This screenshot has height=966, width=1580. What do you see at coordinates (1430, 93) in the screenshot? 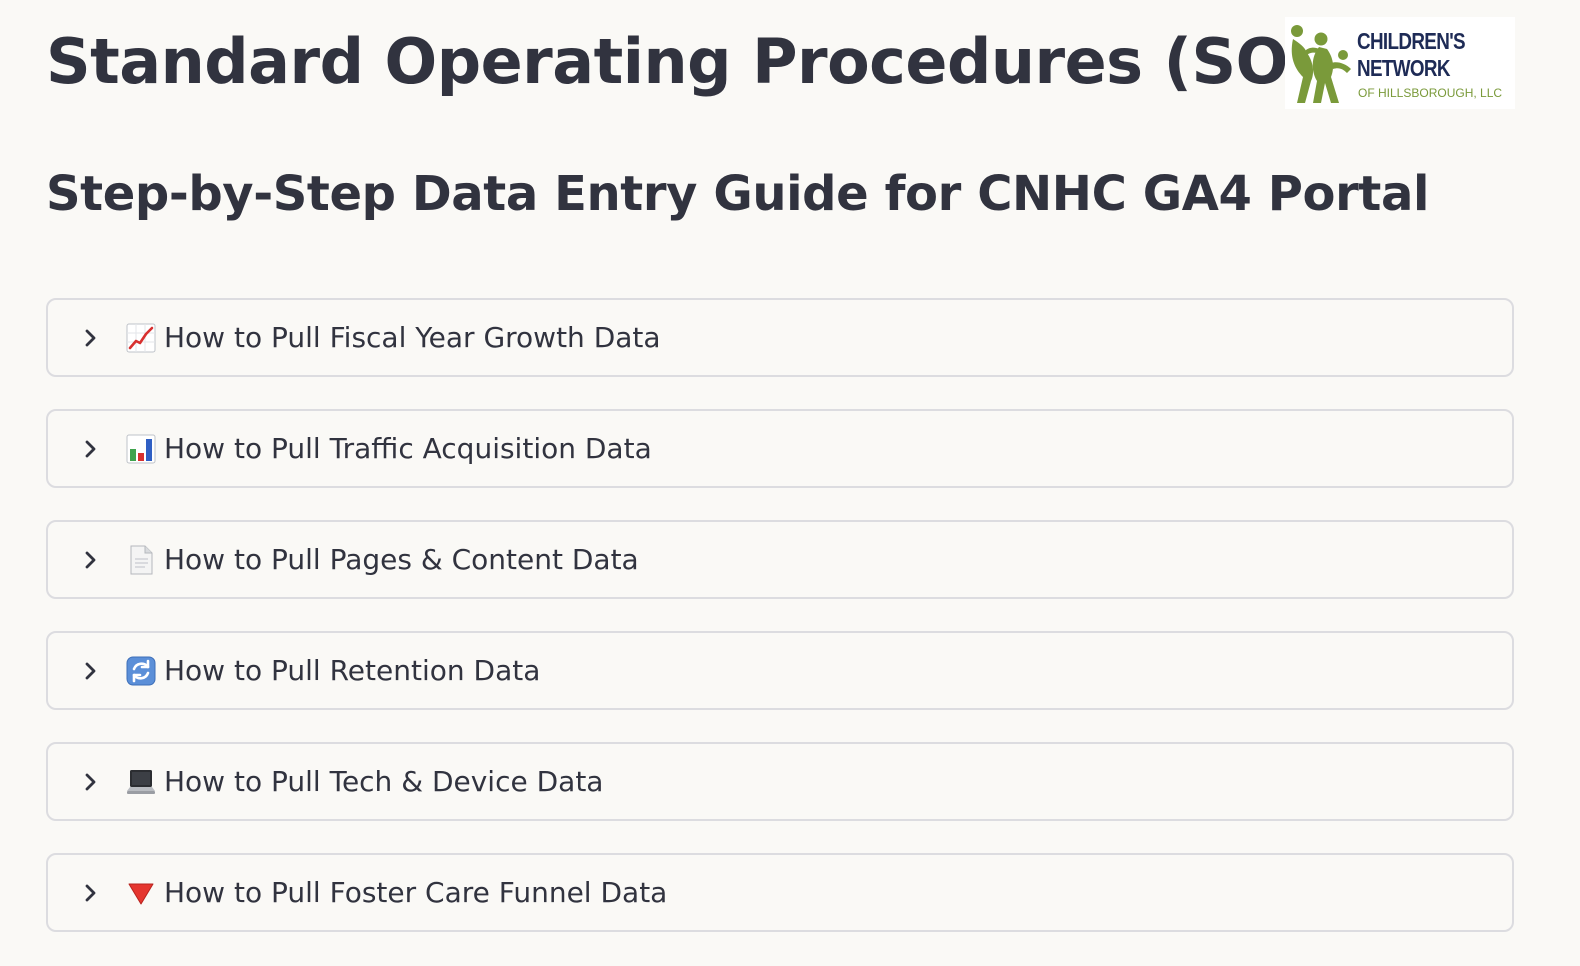
I see `logo-line-3: OF HILLSBOROUGH, LLC` at bounding box center [1430, 93].